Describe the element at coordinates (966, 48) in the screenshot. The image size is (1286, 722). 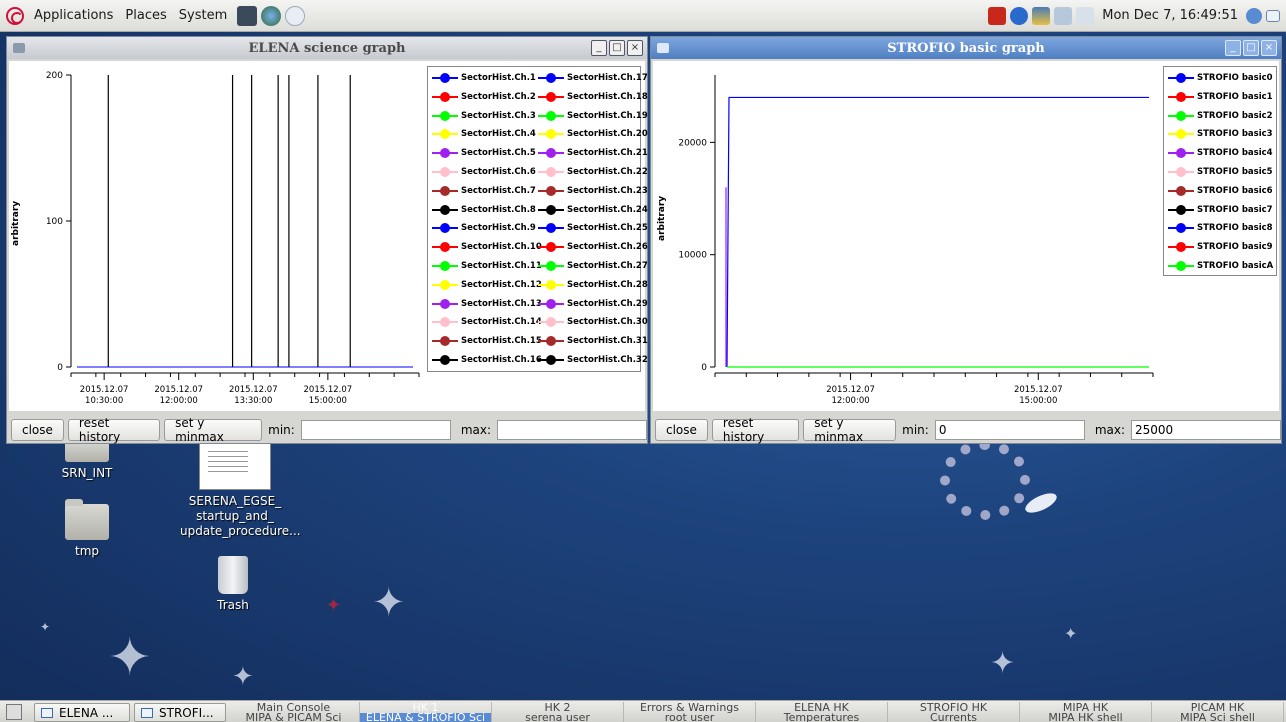
I see `strofio-titlebar: STROFIO basic graph _ □ ×` at that location.